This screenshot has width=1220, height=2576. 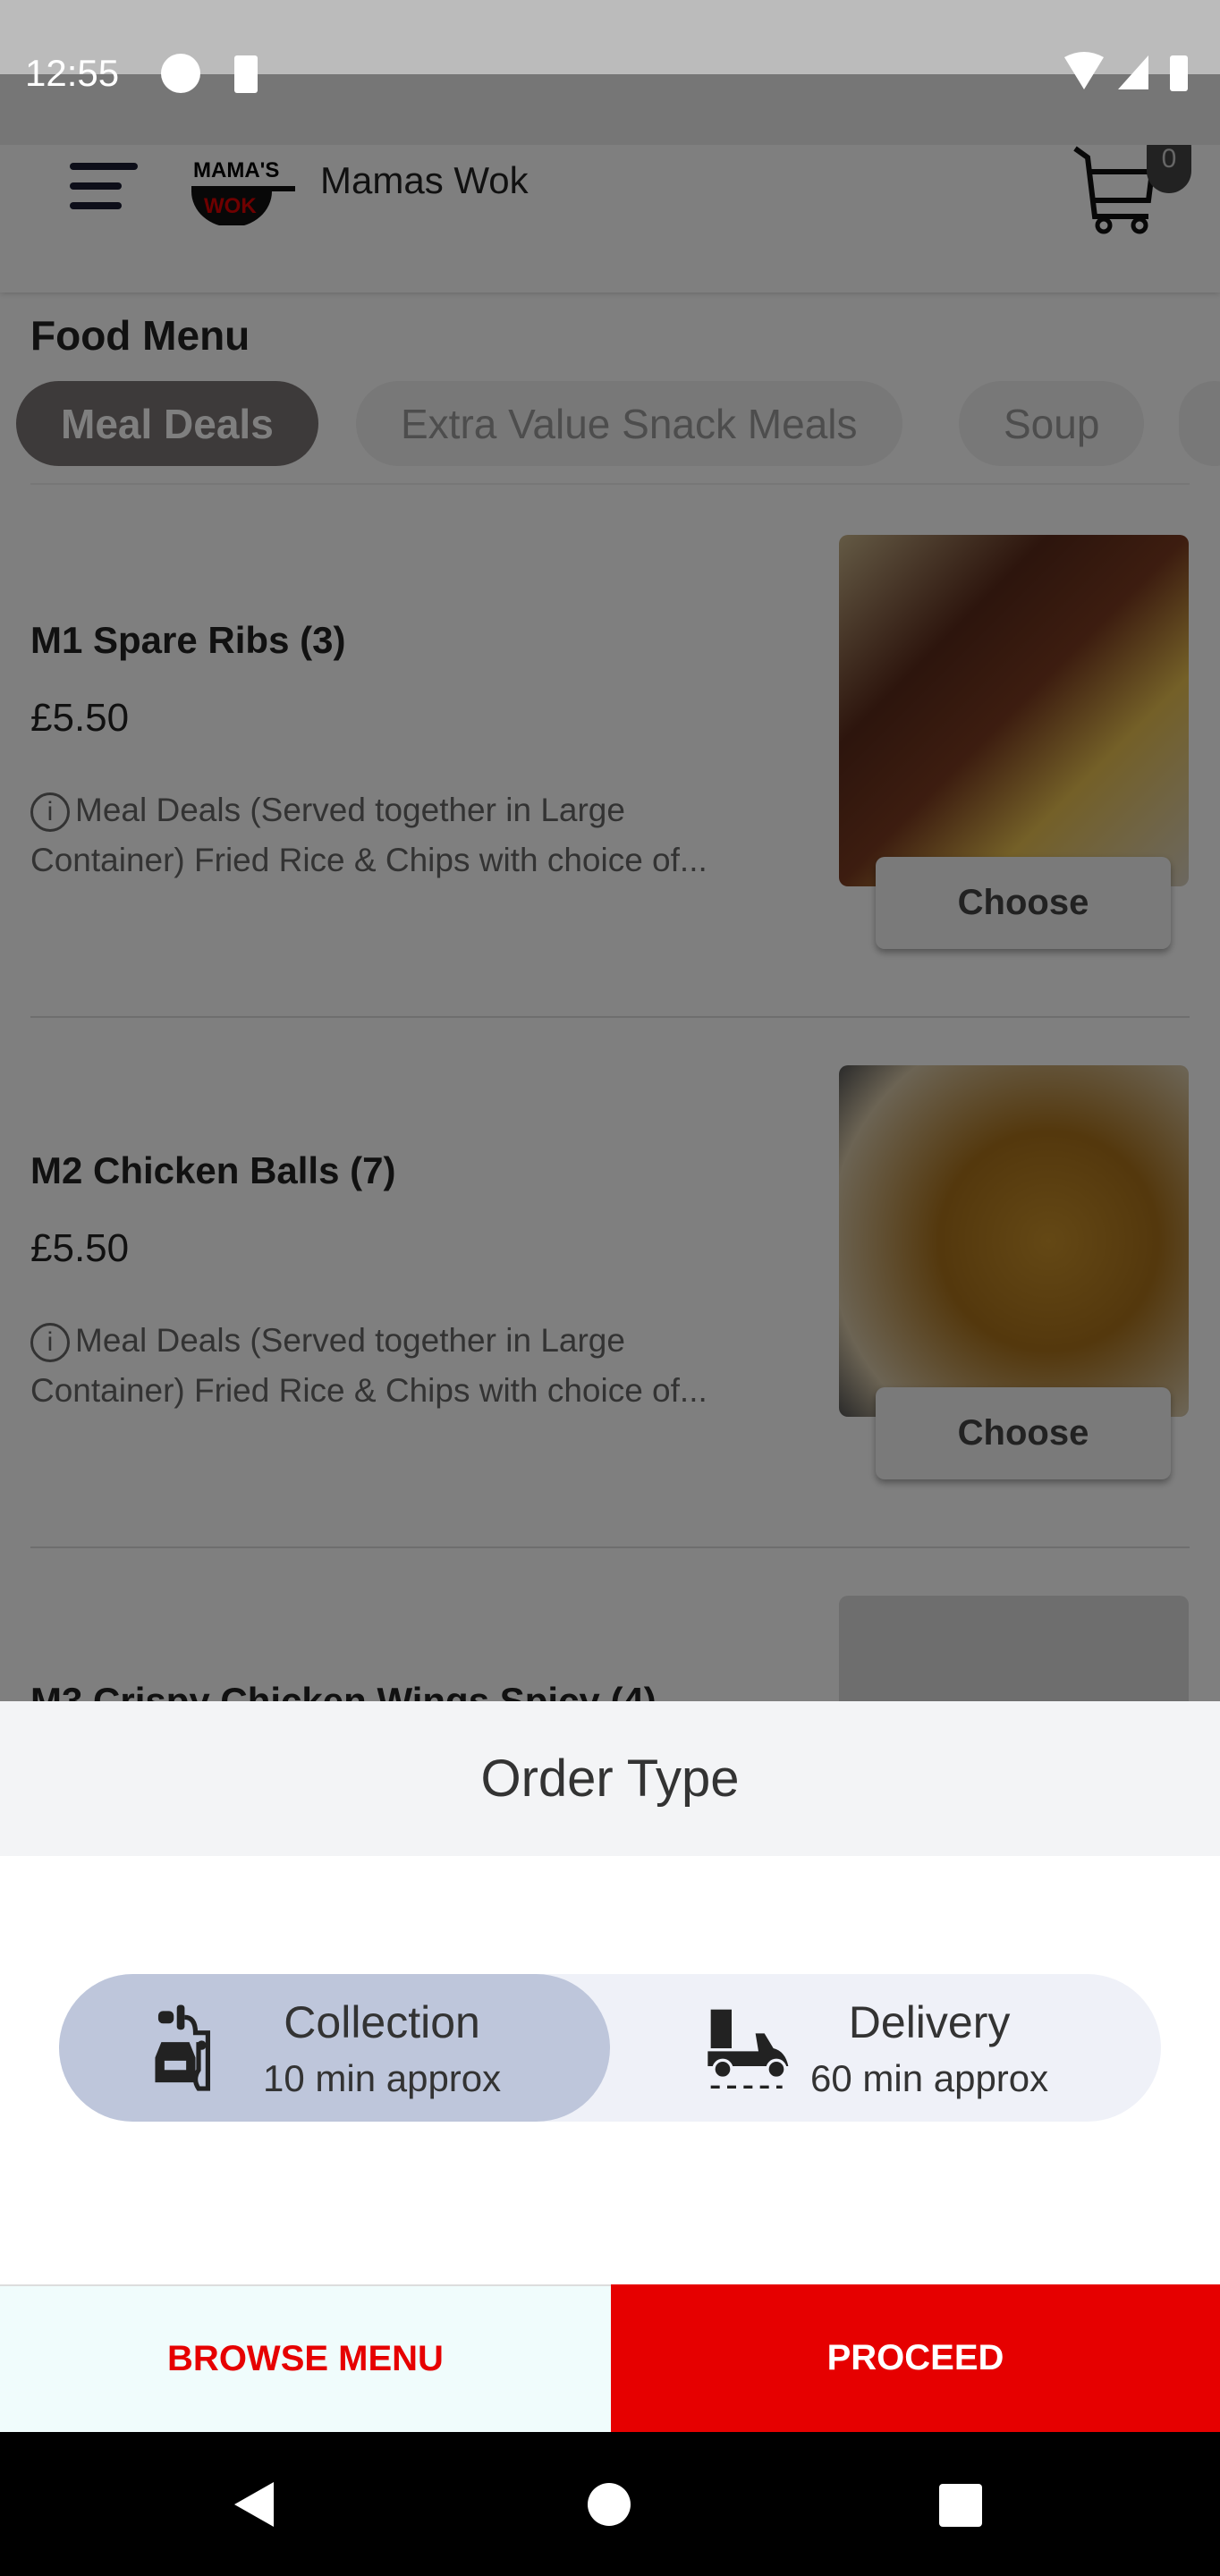 I want to click on collection-option: Collection 10 min approx, so click(x=334, y=2048).